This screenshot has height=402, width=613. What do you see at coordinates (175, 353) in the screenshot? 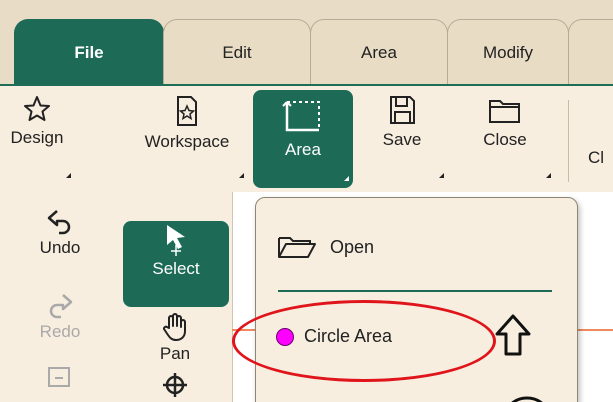
I see `pan-label: Pan` at bounding box center [175, 353].